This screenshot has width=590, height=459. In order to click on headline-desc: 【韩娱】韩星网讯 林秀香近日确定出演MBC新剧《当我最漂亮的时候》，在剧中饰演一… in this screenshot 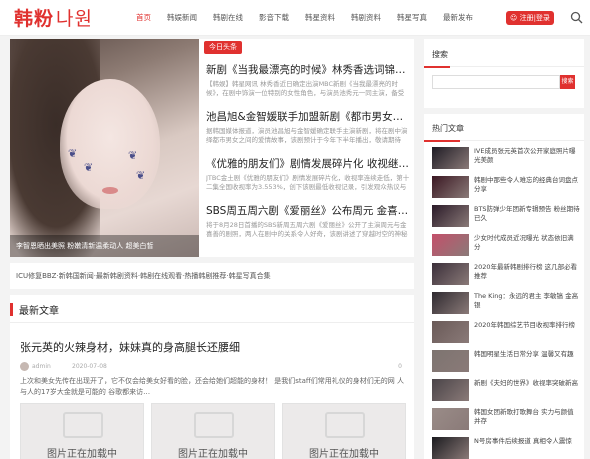, I will do `click(305, 88)`.